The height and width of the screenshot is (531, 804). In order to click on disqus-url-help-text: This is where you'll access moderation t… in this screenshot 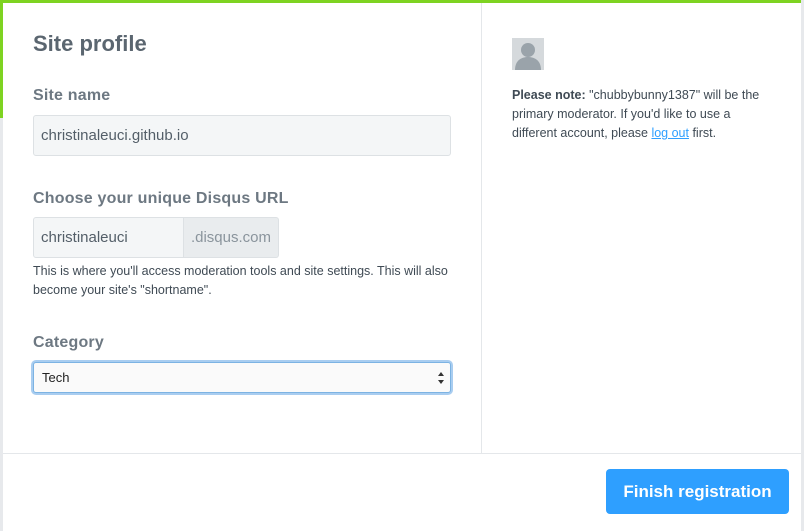, I will do `click(240, 280)`.